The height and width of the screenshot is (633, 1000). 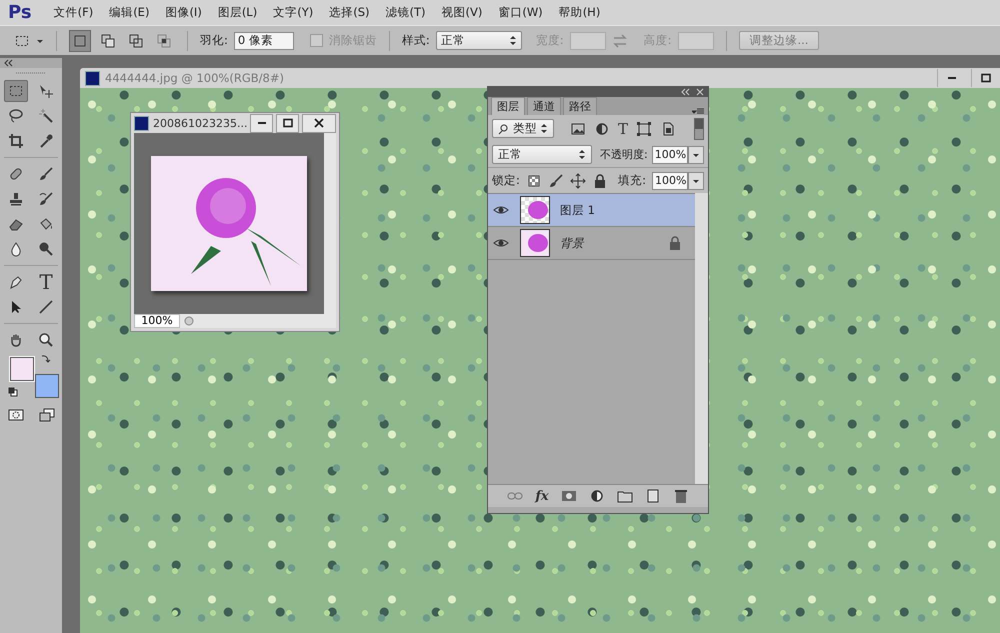 What do you see at coordinates (238, 12) in the screenshot?
I see `menu-item: 图层(L)` at bounding box center [238, 12].